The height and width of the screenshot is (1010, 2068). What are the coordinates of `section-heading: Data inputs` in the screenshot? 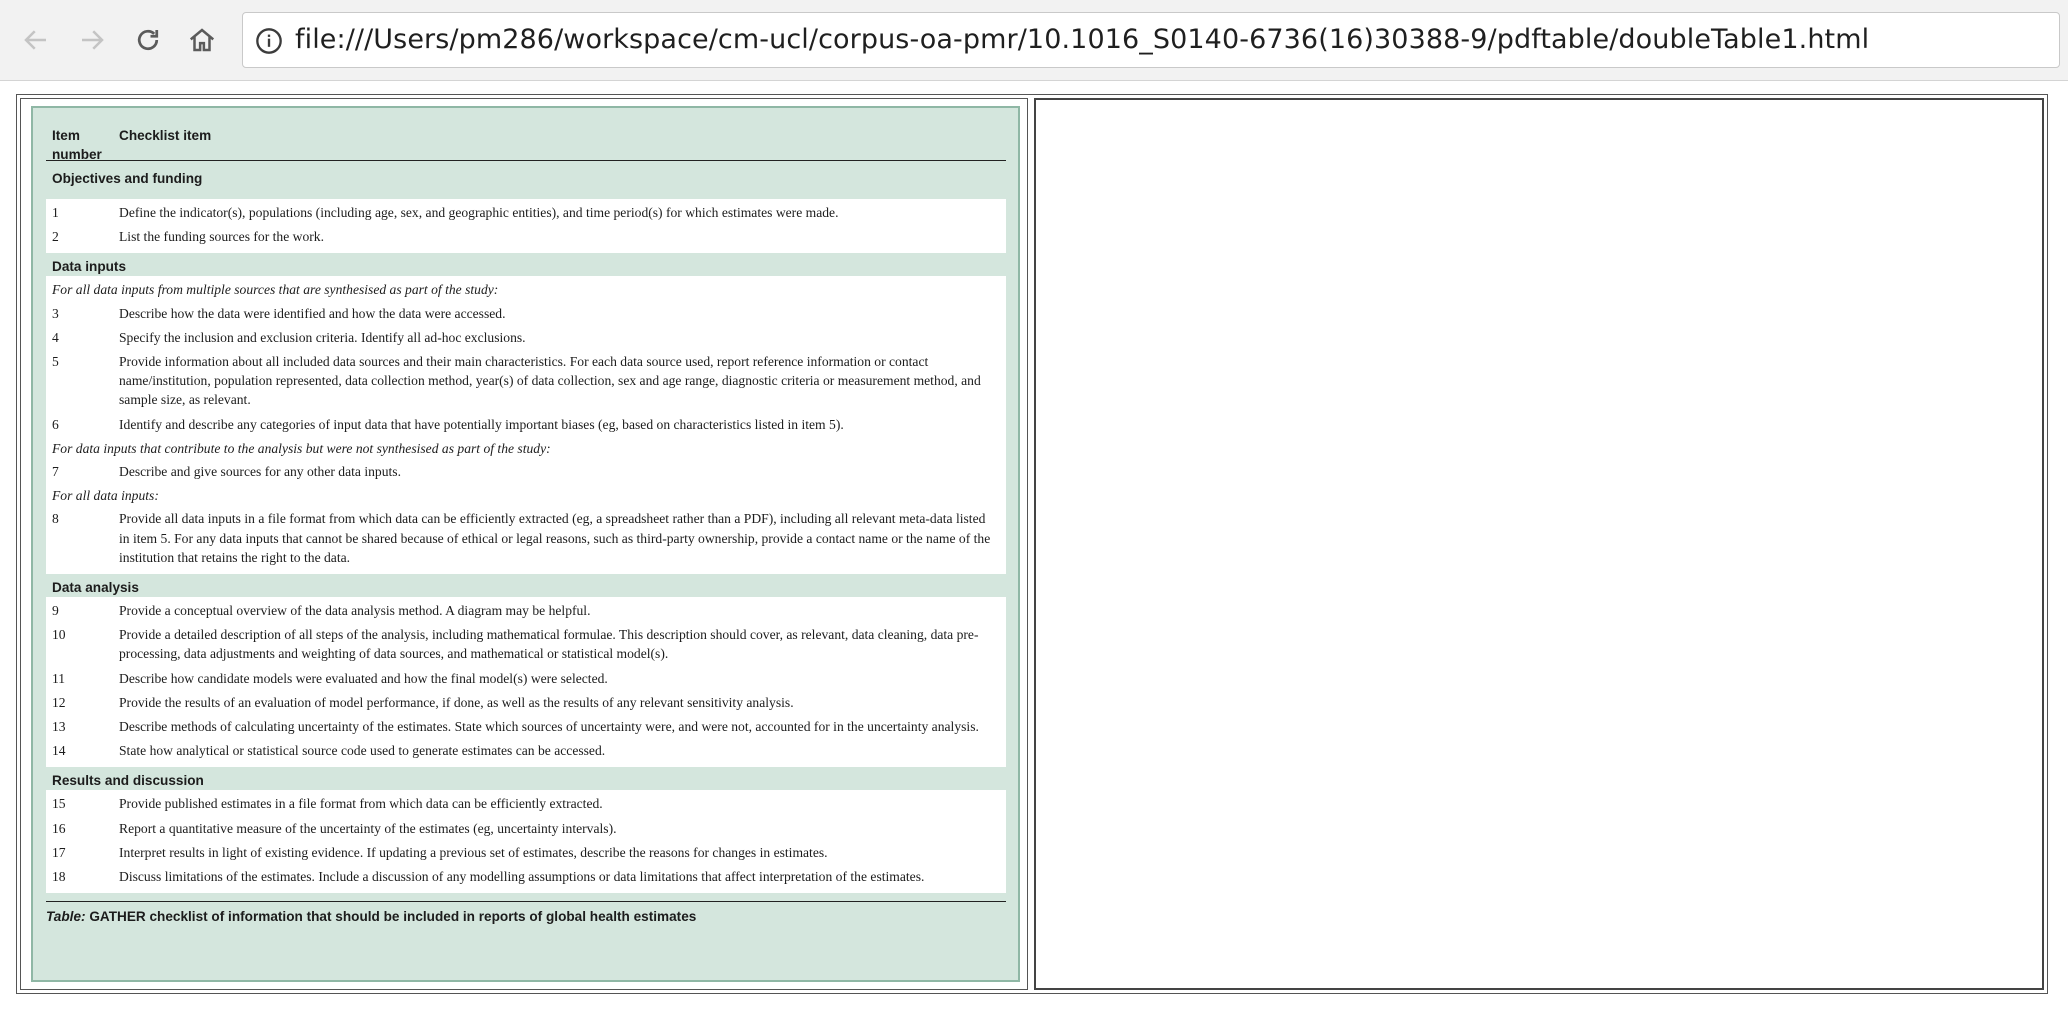 It's located at (89, 267).